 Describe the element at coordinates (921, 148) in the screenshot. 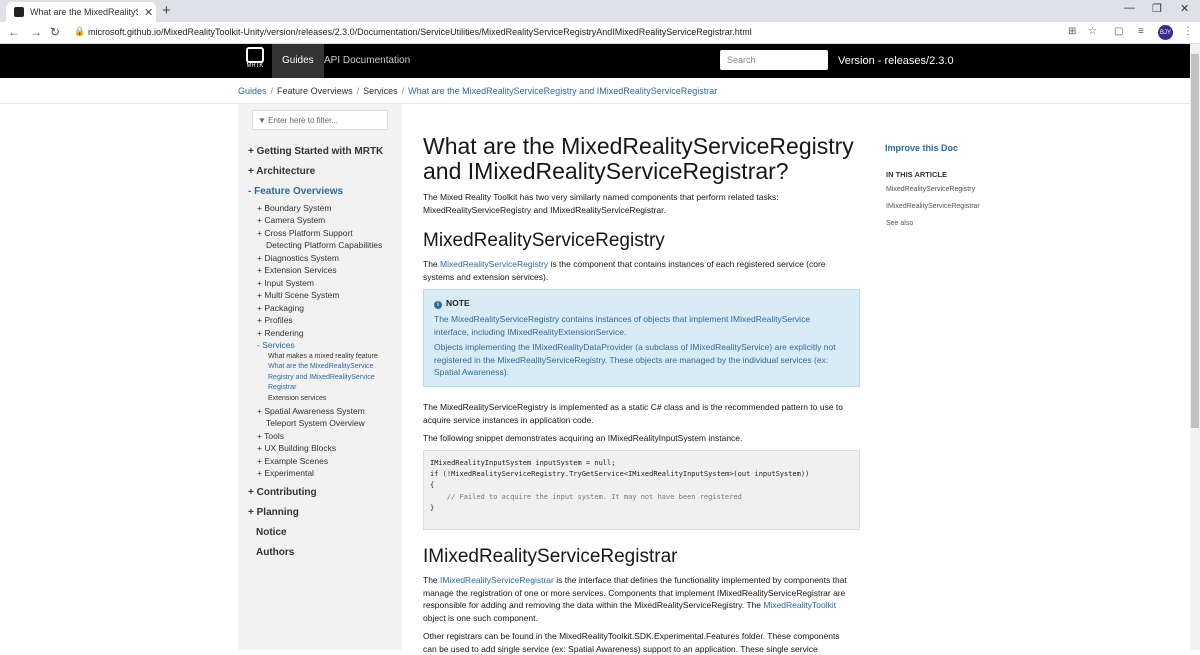

I see `improve-doc-link: Improve this Doc` at that location.